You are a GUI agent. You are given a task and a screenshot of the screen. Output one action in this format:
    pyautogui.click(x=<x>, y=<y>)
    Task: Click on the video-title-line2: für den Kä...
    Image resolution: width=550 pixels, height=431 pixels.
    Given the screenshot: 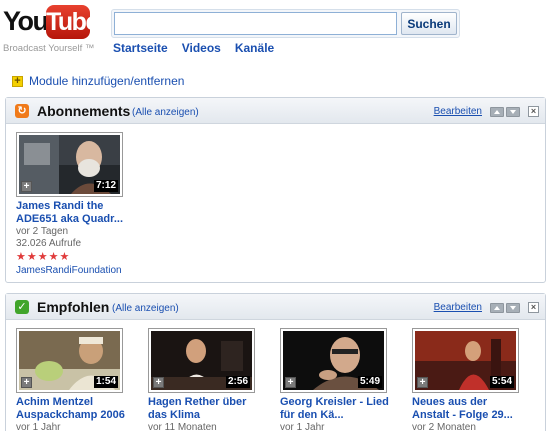 What is the action you would take?
    pyautogui.click(x=312, y=415)
    